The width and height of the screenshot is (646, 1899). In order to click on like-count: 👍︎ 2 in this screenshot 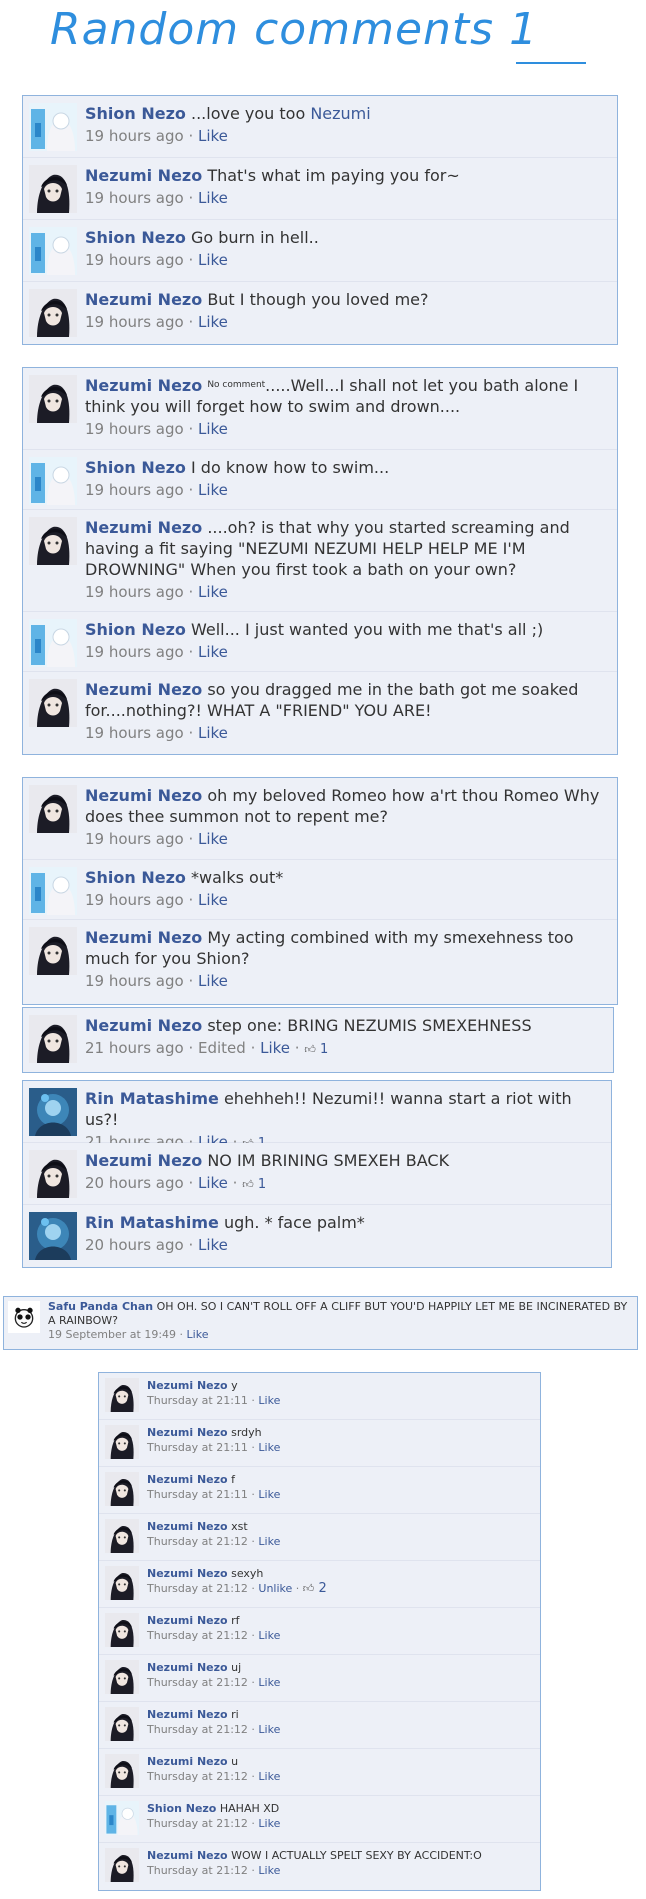, I will do `click(315, 1589)`.